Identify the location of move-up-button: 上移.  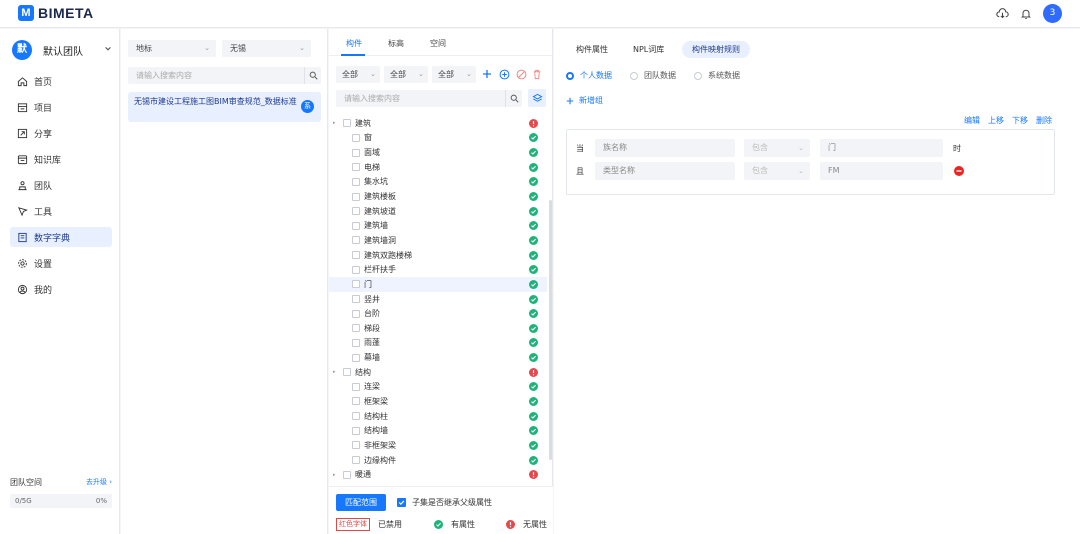
(996, 120).